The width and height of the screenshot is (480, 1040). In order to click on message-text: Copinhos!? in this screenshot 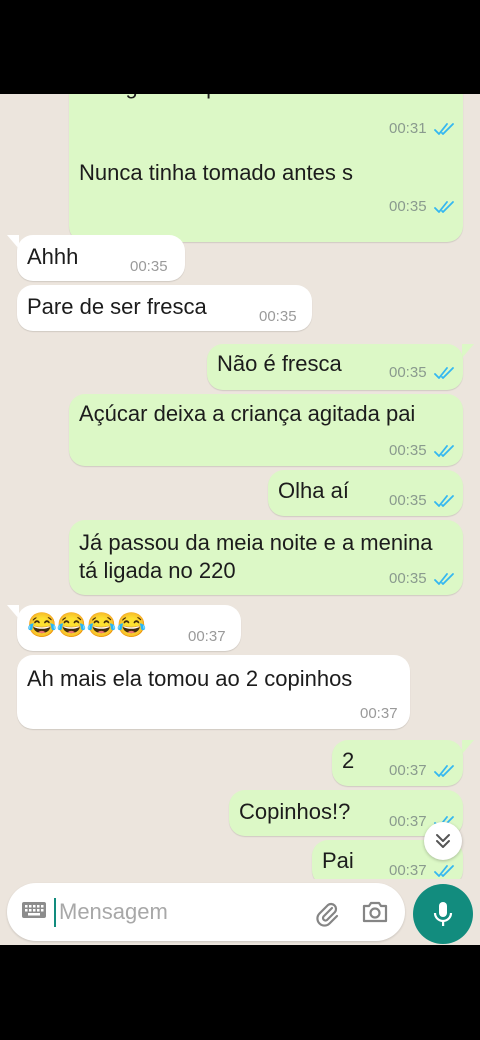, I will do `click(295, 811)`.